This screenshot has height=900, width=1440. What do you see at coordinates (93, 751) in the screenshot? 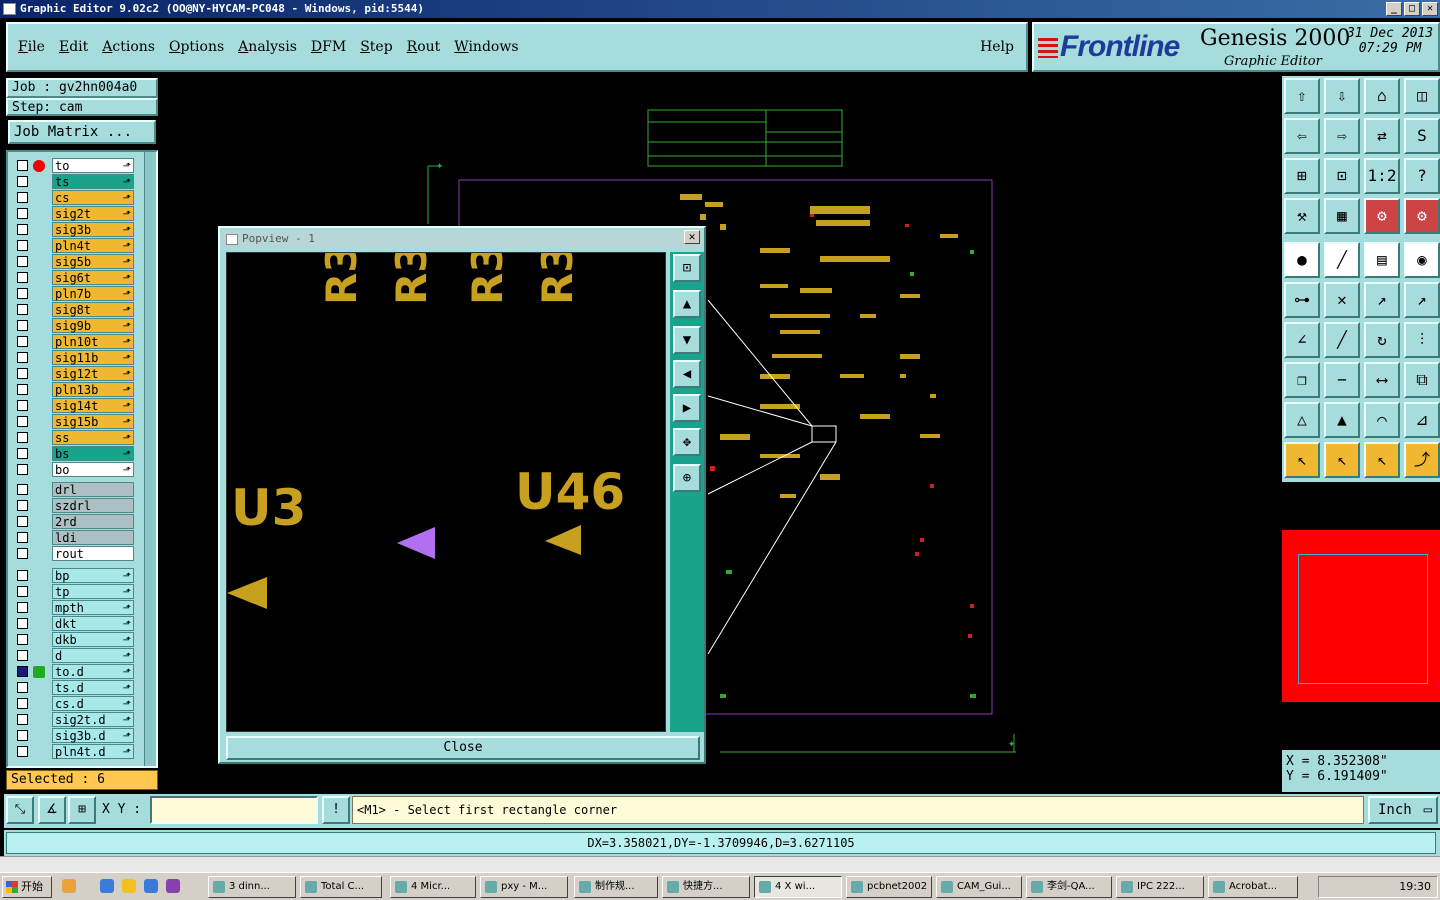
I see `layer-name: pln4t.d ⬏` at bounding box center [93, 751].